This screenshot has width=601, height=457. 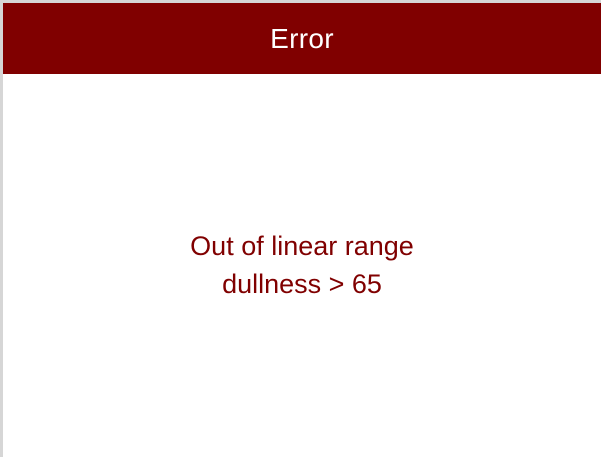 What do you see at coordinates (302, 246) in the screenshot?
I see `error-message-line-1: Out of linear range` at bounding box center [302, 246].